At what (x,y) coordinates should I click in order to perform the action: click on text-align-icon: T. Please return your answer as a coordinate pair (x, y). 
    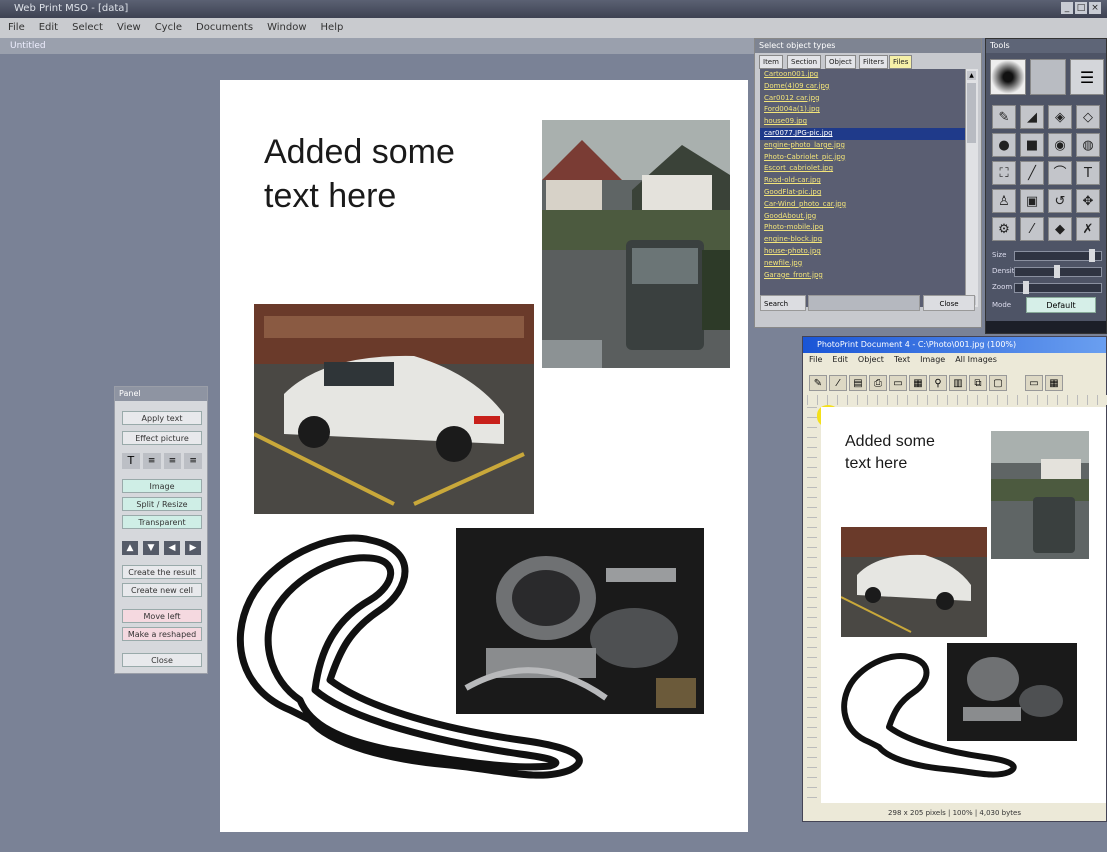
    Looking at the image, I should click on (131, 461).